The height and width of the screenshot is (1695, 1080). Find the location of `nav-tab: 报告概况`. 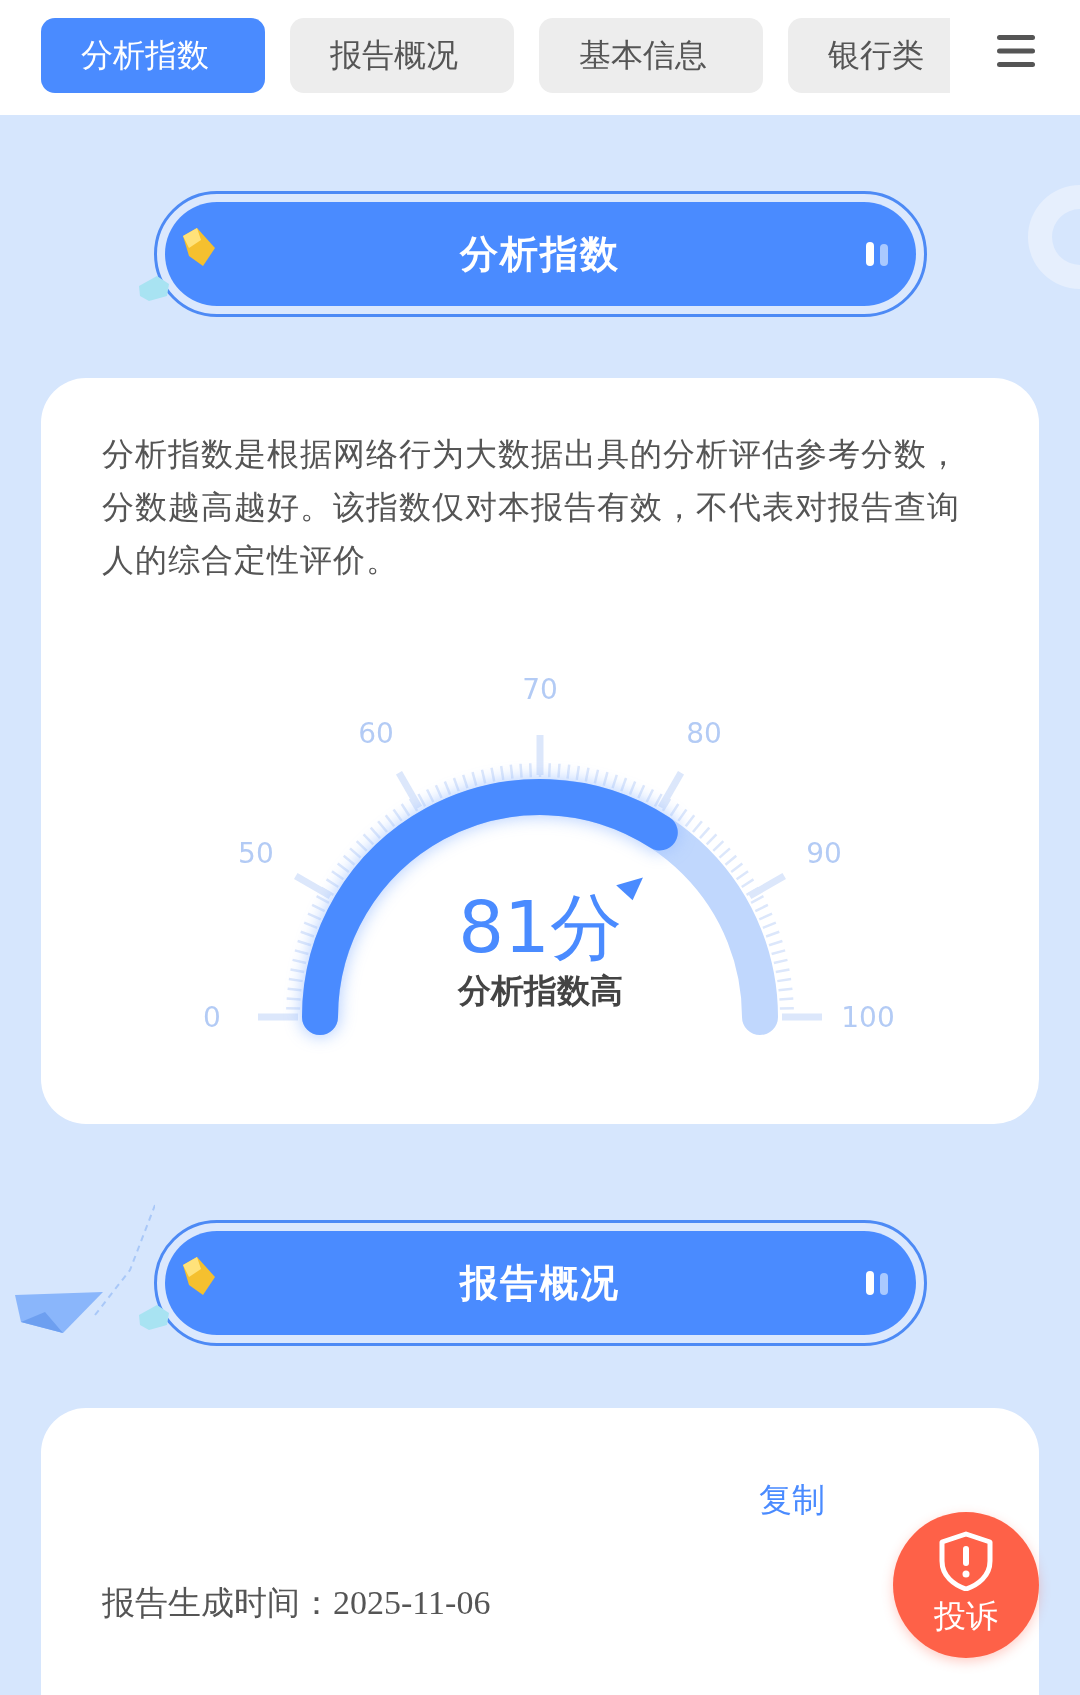

nav-tab: 报告概况 is located at coordinates (402, 55).